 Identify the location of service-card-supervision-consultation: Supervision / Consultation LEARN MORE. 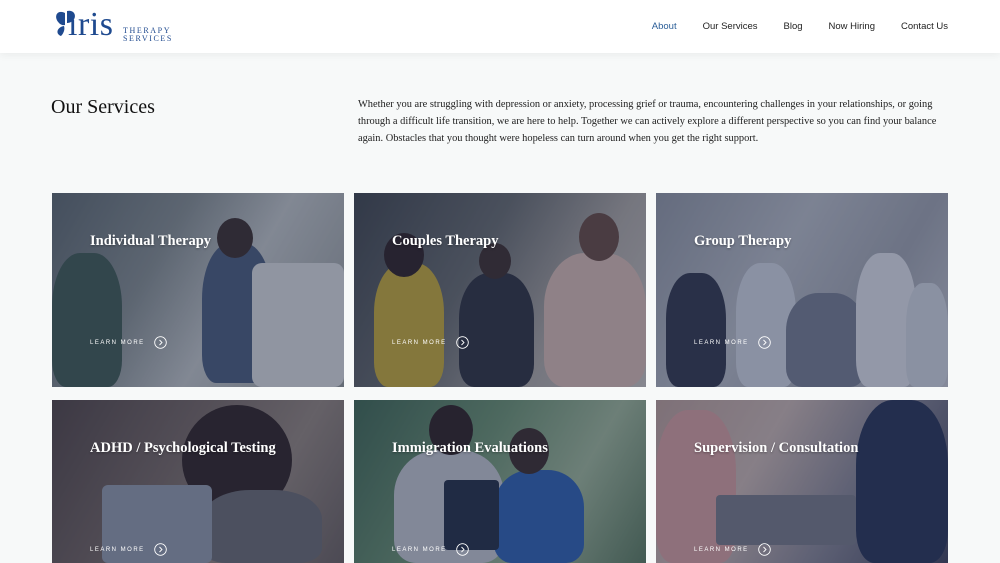
(802, 481).